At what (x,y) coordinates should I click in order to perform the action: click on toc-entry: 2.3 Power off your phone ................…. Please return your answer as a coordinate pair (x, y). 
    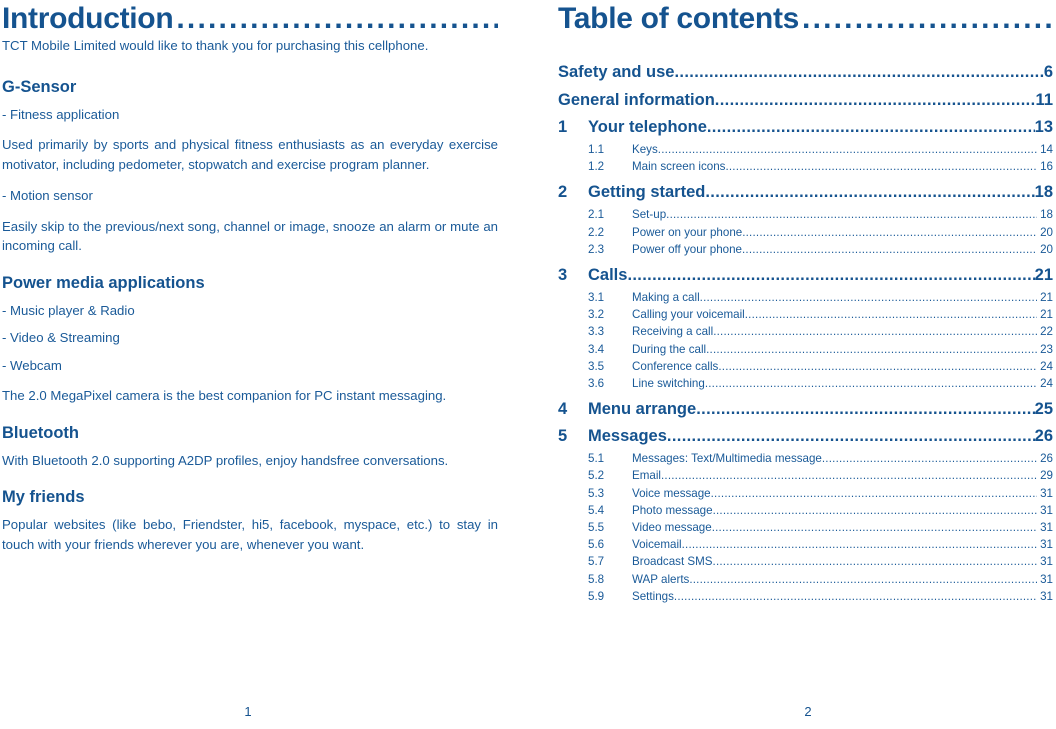
    Looking at the image, I should click on (805, 249).